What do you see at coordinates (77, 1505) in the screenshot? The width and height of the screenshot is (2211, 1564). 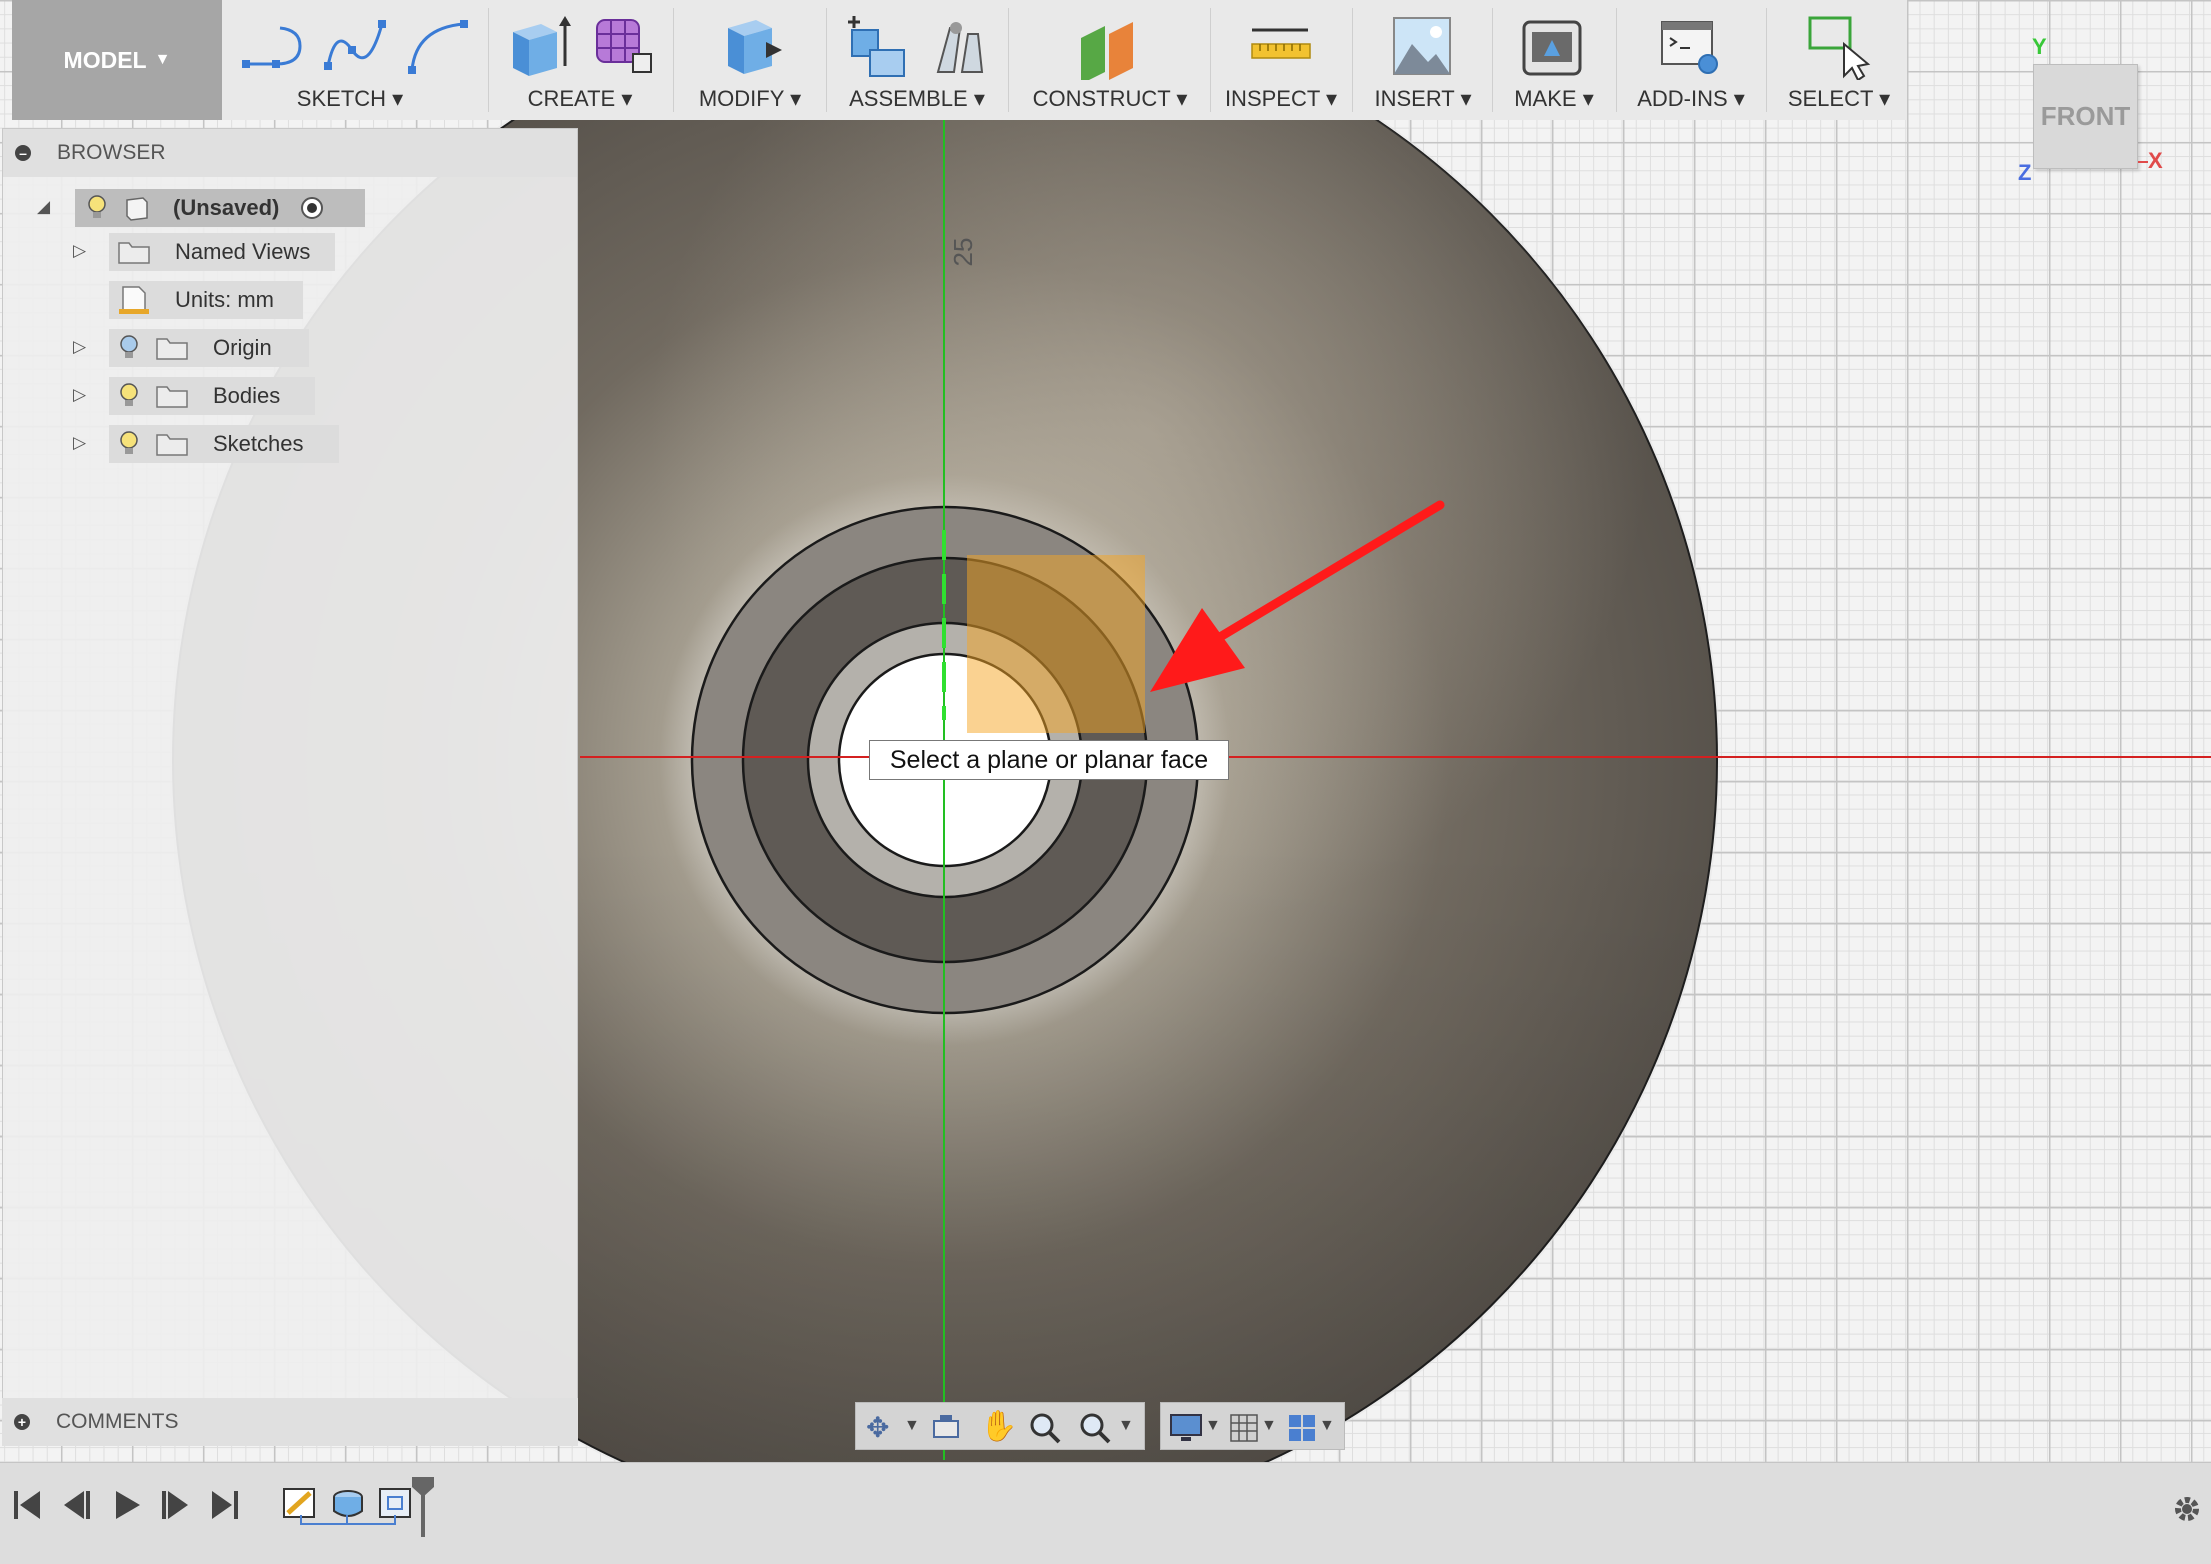 I see `step-back-icon` at bounding box center [77, 1505].